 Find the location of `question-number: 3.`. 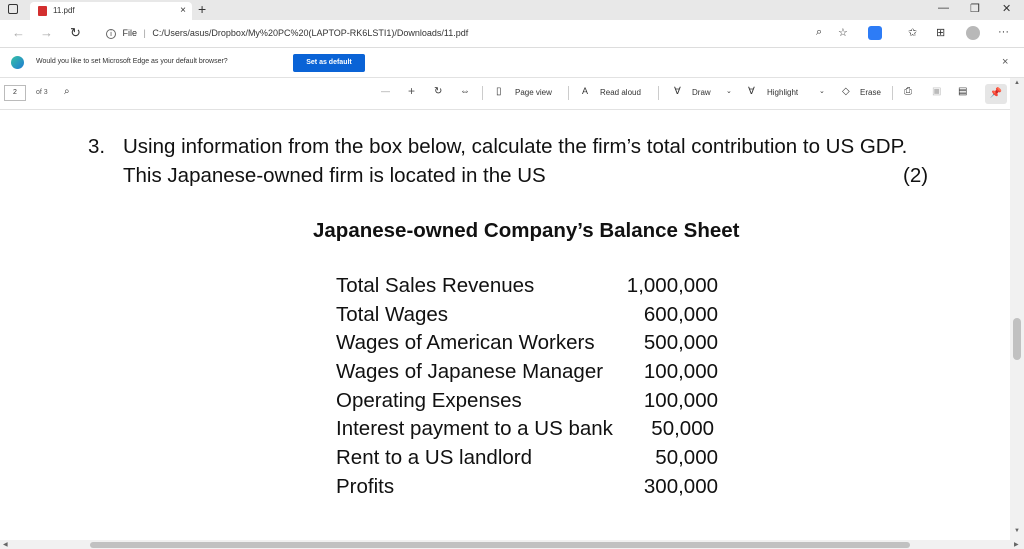

question-number: 3. is located at coordinates (97, 146).